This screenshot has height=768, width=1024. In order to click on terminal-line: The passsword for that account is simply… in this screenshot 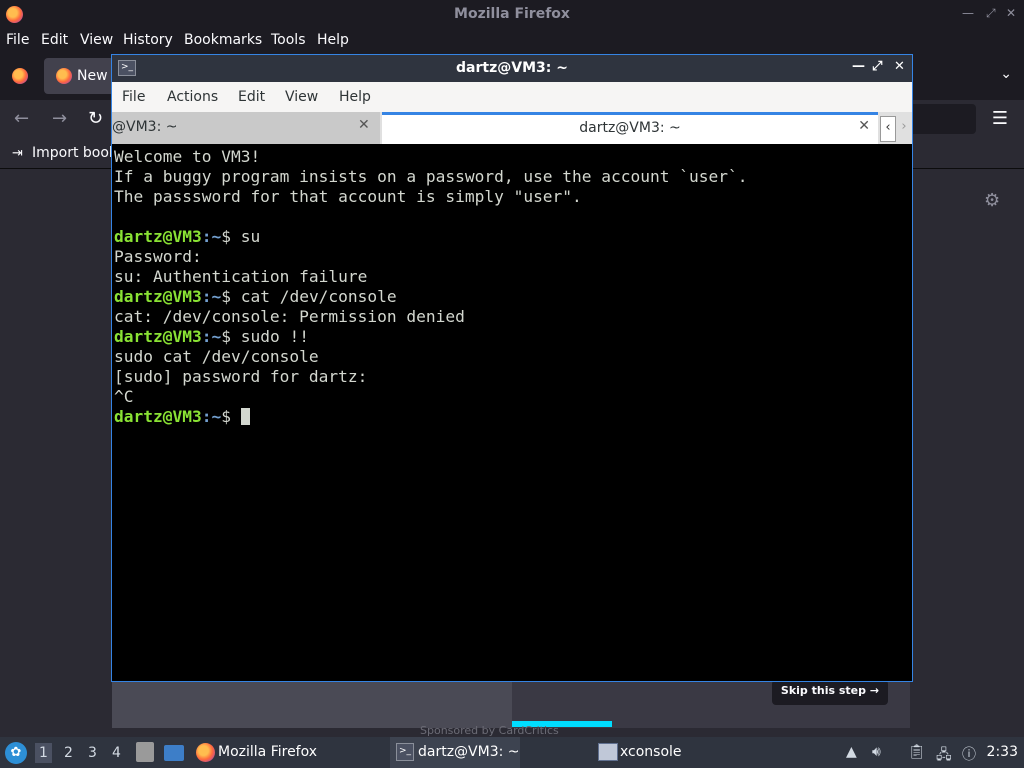, I will do `click(348, 196)`.